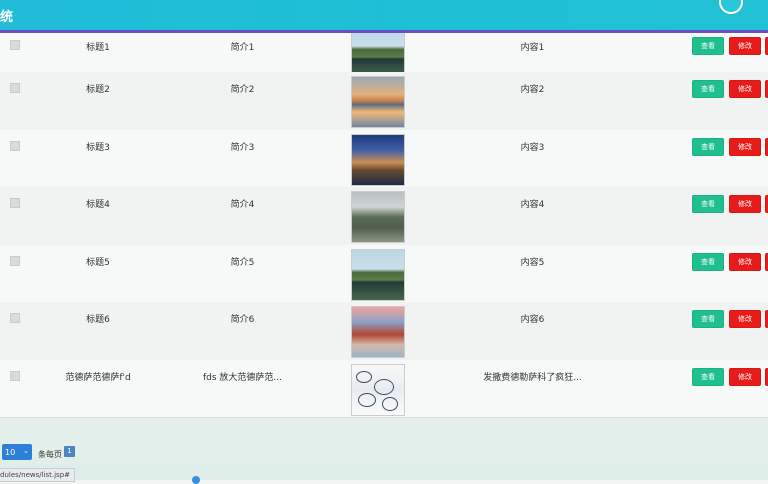 This screenshot has width=768, height=484. I want to click on table-row: 标题4 简介4 内容4 查看 修改, so click(384, 216).